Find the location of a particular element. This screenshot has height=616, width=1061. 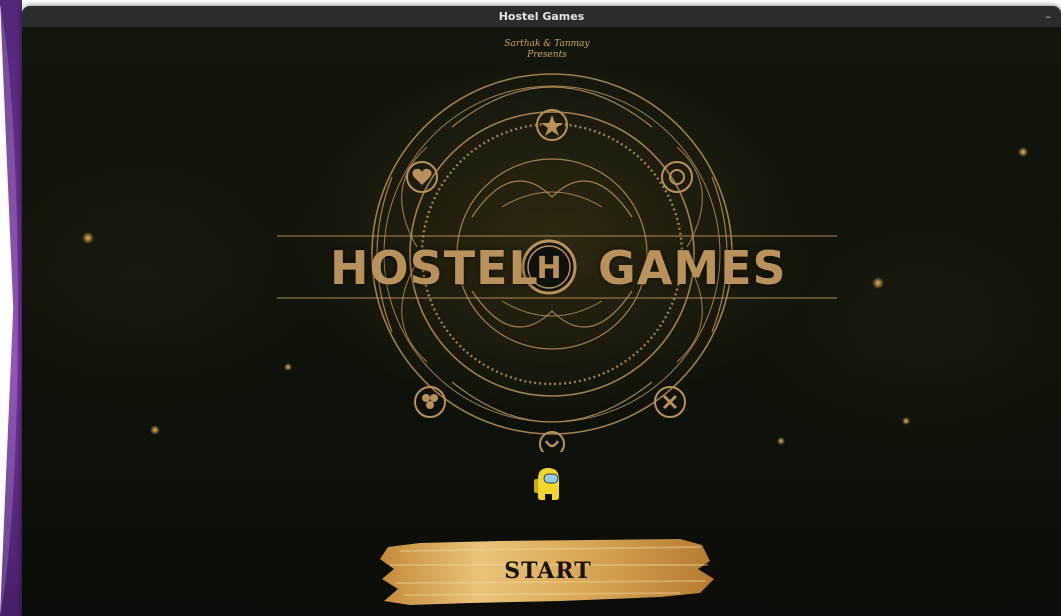

start-button: START is located at coordinates (548, 571).